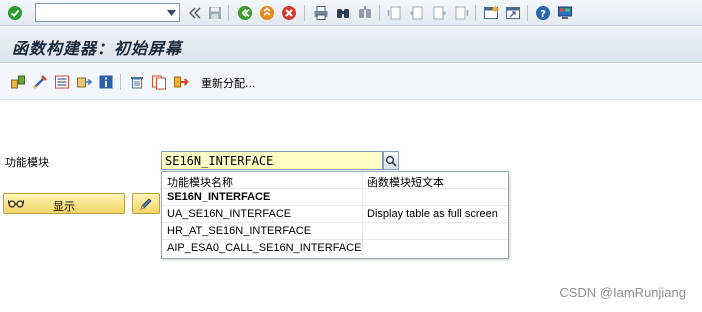  Describe the element at coordinates (351, 45) in the screenshot. I see `title-bar: 函数构建器：初始屏幕` at that location.